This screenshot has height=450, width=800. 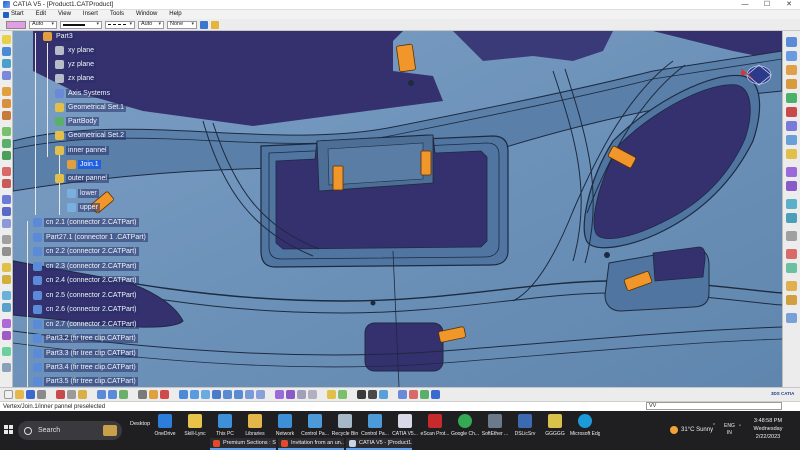 I want to click on new-file-icon, so click(x=8, y=394).